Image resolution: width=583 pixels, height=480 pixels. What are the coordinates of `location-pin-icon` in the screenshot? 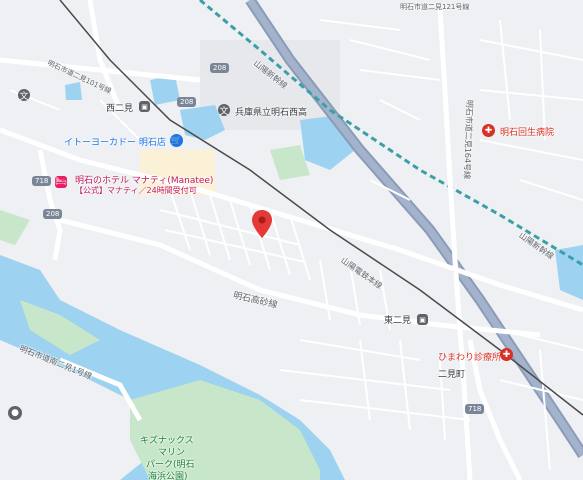 It's located at (262, 224).